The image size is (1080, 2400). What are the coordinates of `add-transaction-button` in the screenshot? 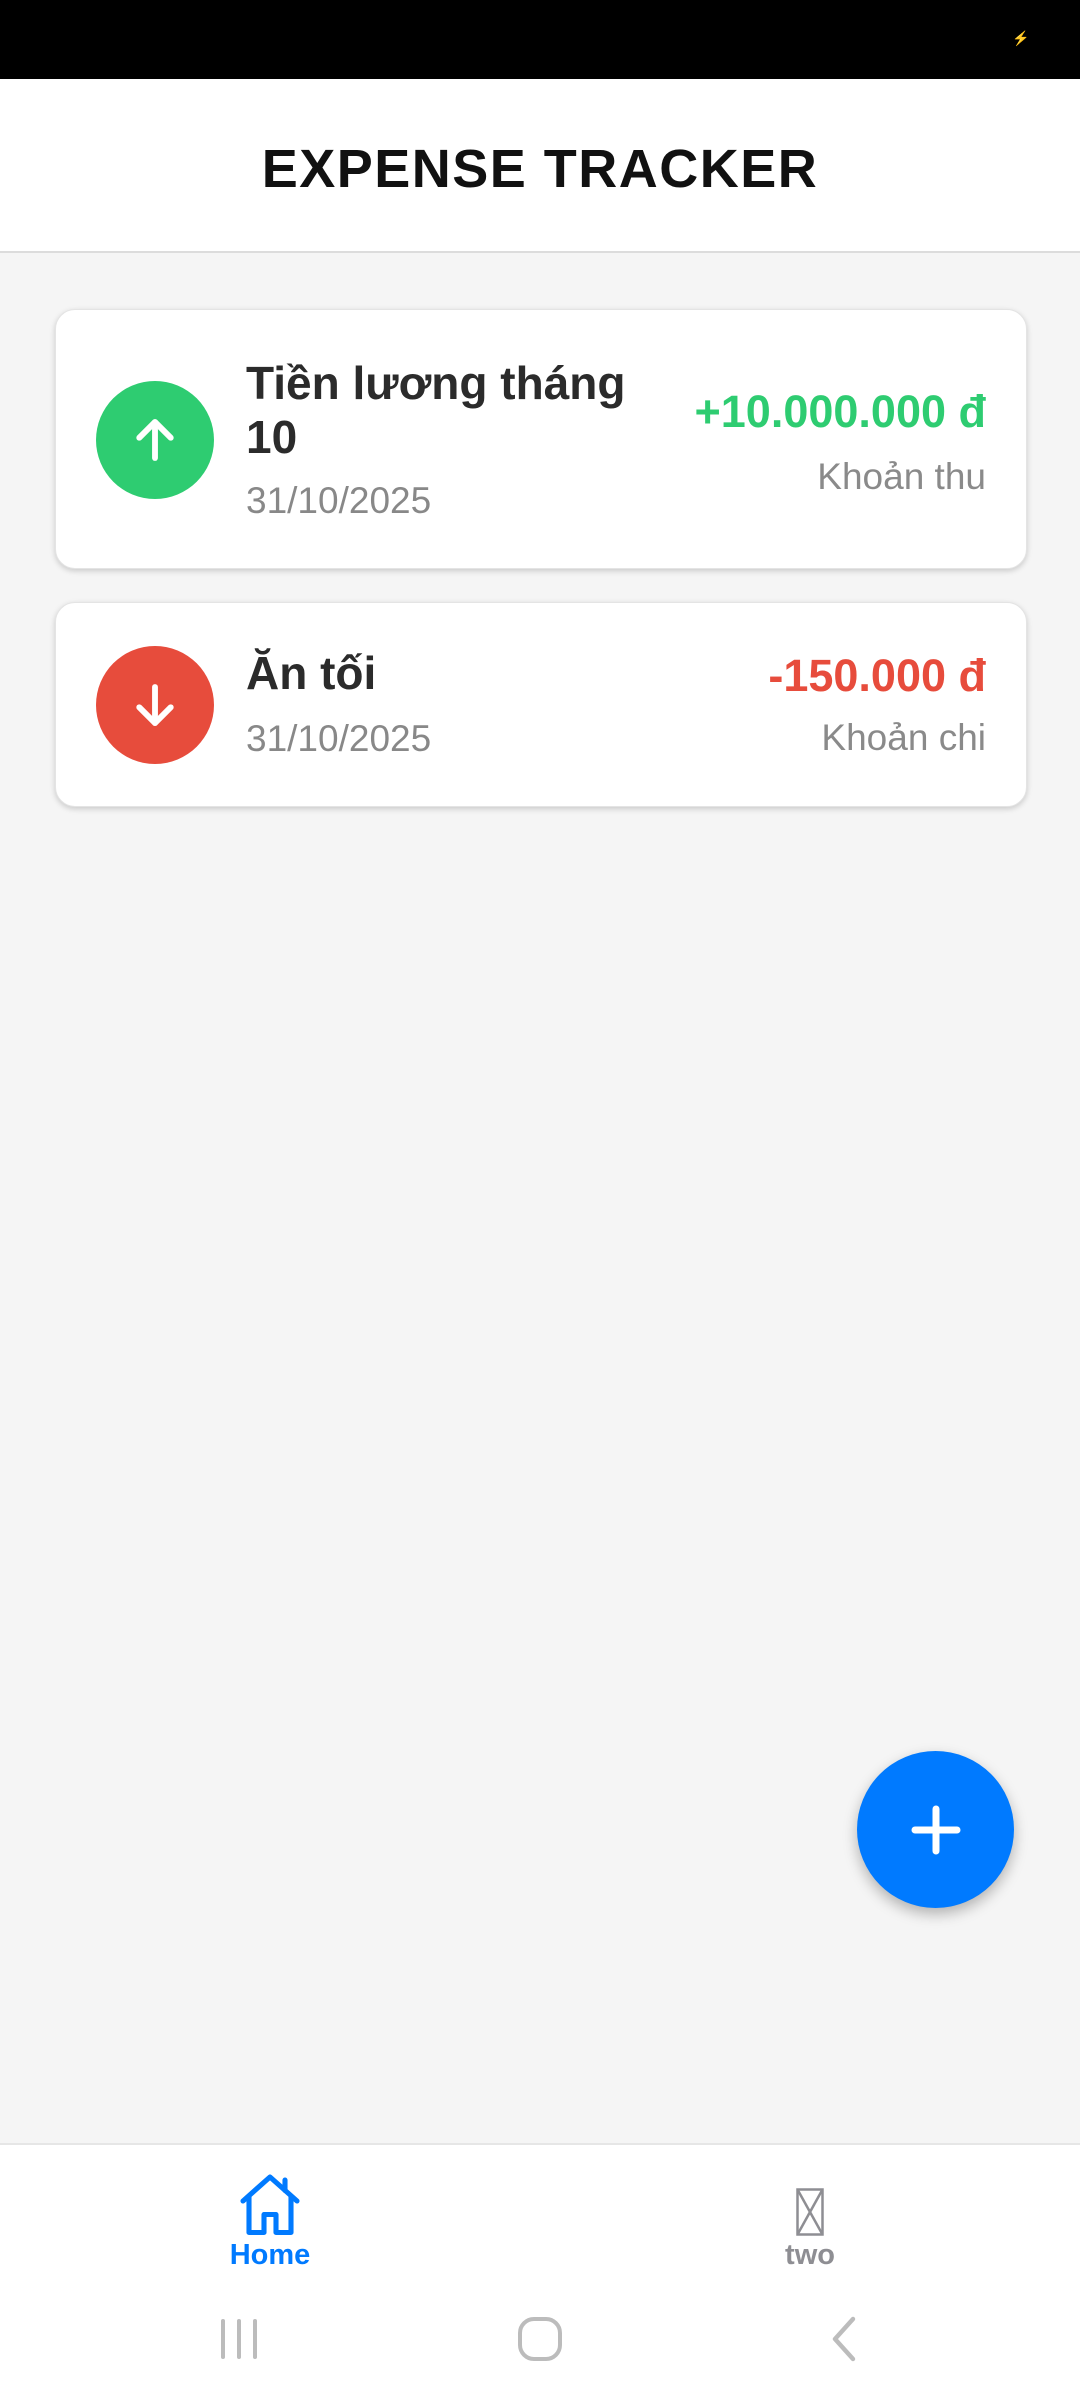 It's located at (935, 1829).